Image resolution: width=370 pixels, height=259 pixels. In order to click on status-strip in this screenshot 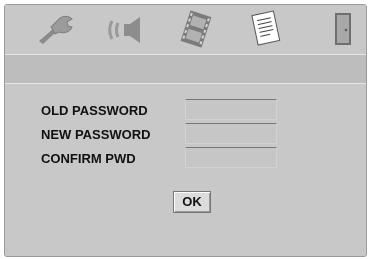, I will do `click(185, 69)`.